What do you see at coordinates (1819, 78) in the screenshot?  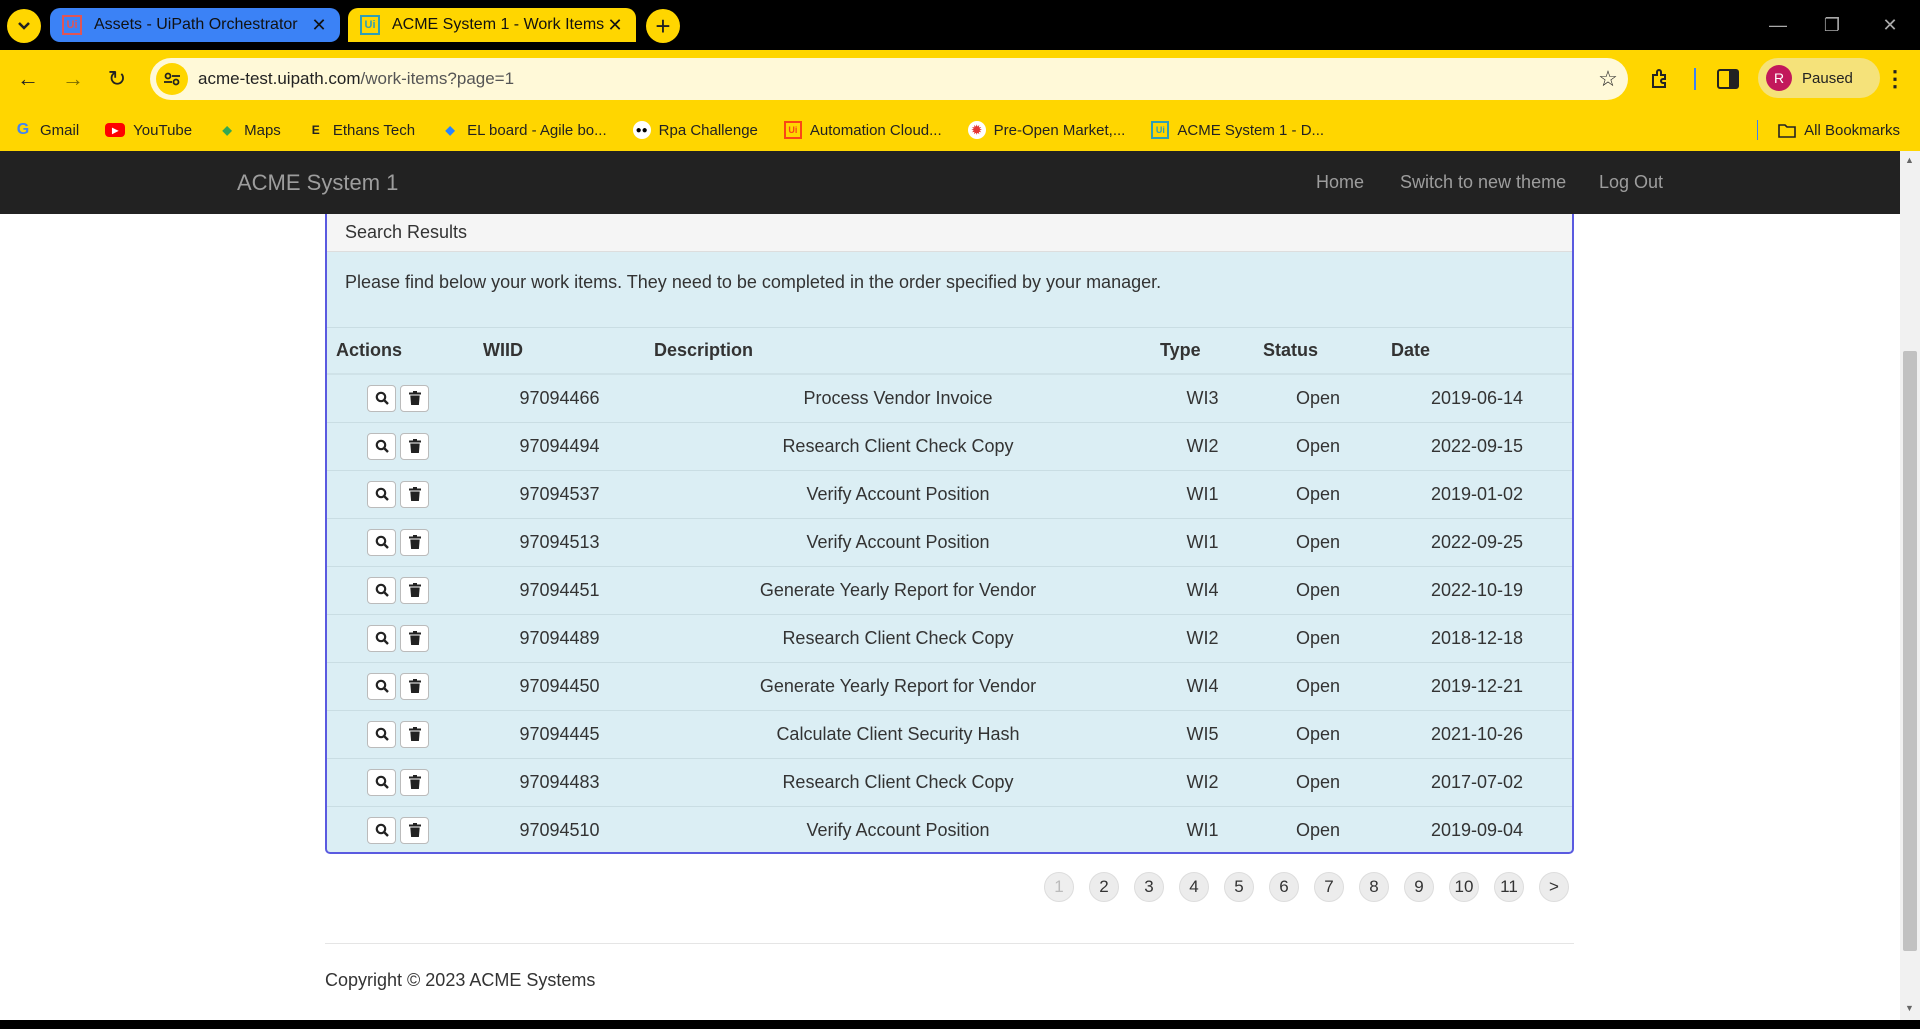 I see `profile-button: R Paused` at bounding box center [1819, 78].